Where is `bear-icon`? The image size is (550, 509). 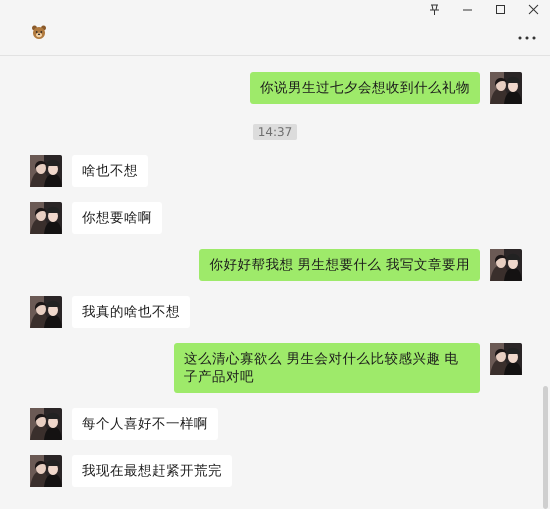
bear-icon is located at coordinates (39, 32).